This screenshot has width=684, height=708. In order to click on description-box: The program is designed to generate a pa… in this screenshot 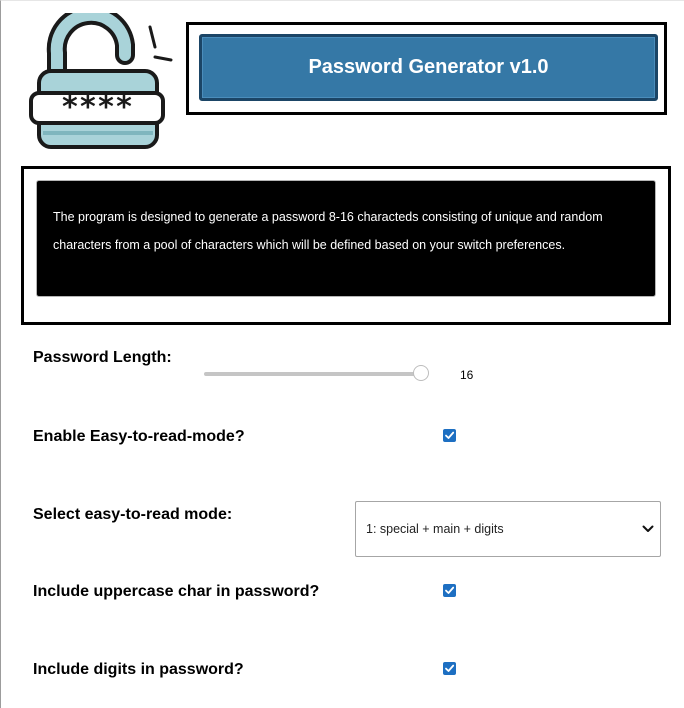, I will do `click(346, 238)`.